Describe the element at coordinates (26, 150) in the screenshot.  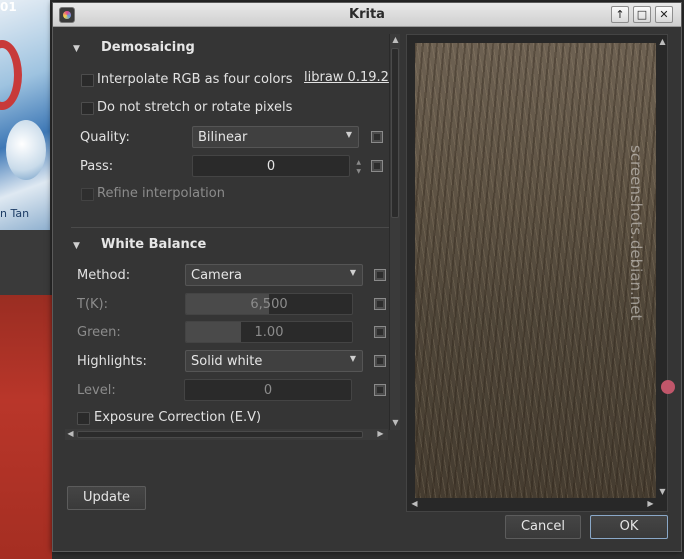
I see `background-art-figure` at that location.